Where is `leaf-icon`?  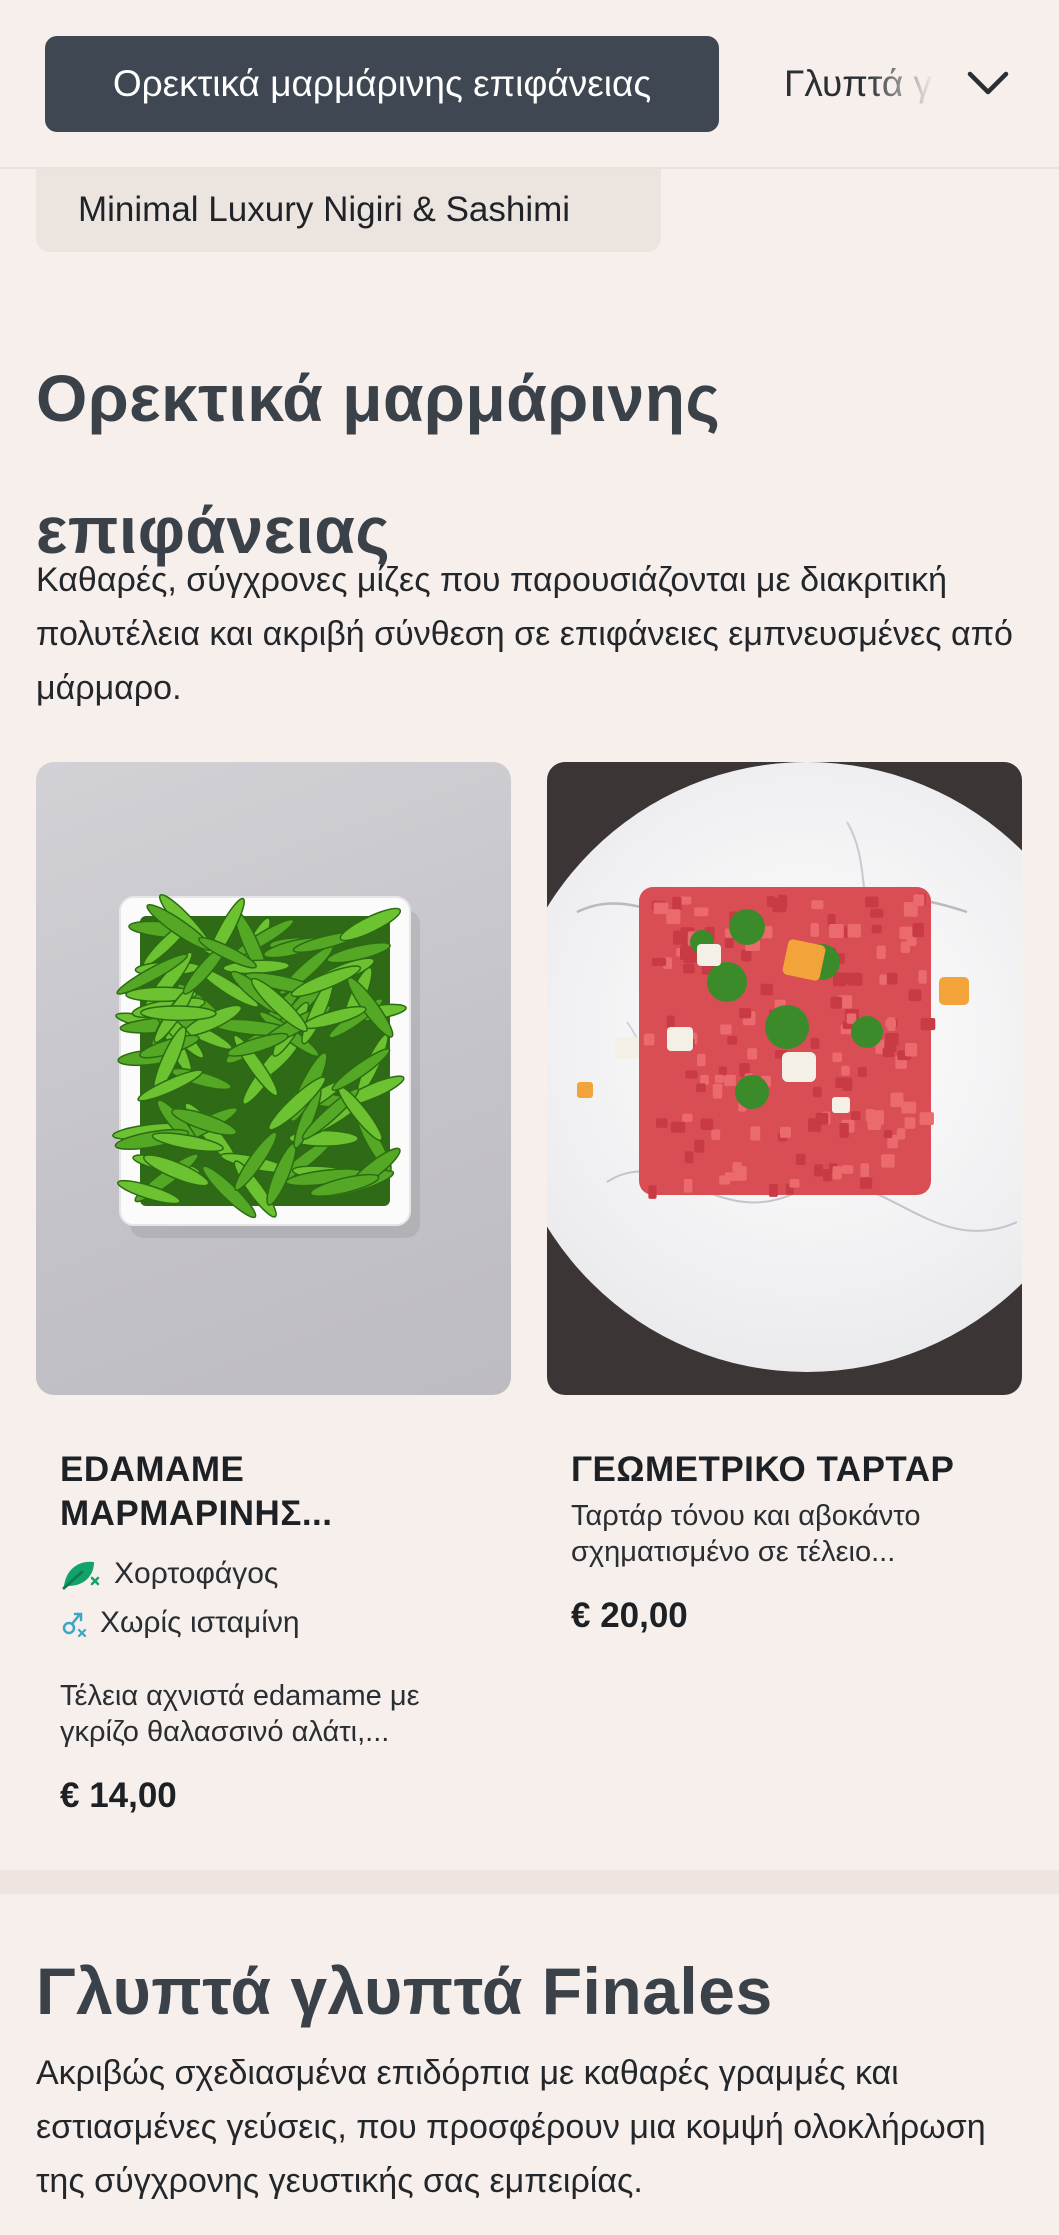
leaf-icon is located at coordinates (81, 1574).